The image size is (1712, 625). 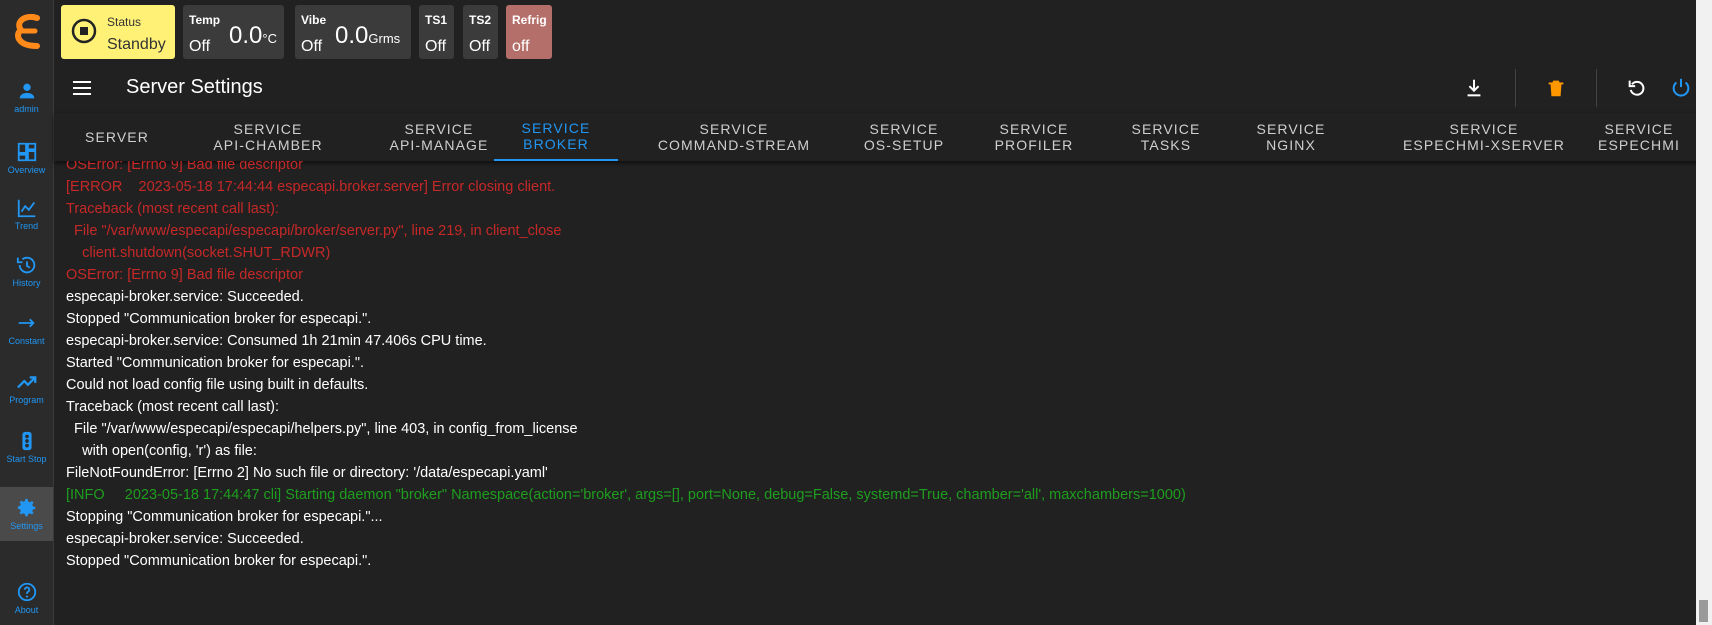 What do you see at coordinates (1166, 137) in the screenshot?
I see `tab-service-tasks: SERVICE TASKS` at bounding box center [1166, 137].